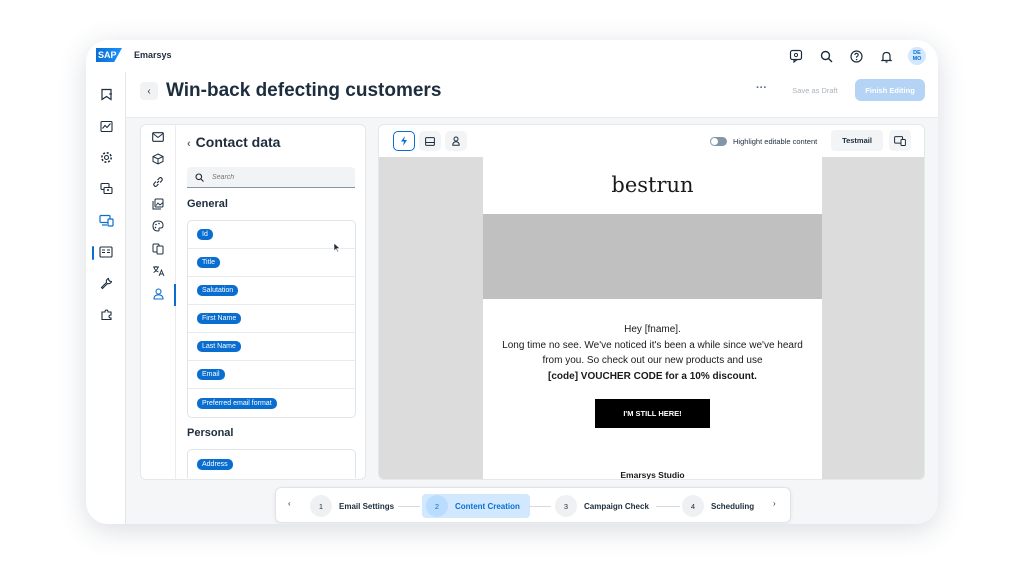 This screenshot has height=569, width=1024. Describe the element at coordinates (652, 256) in the screenshot. I see `hero-image-placeholder` at that location.